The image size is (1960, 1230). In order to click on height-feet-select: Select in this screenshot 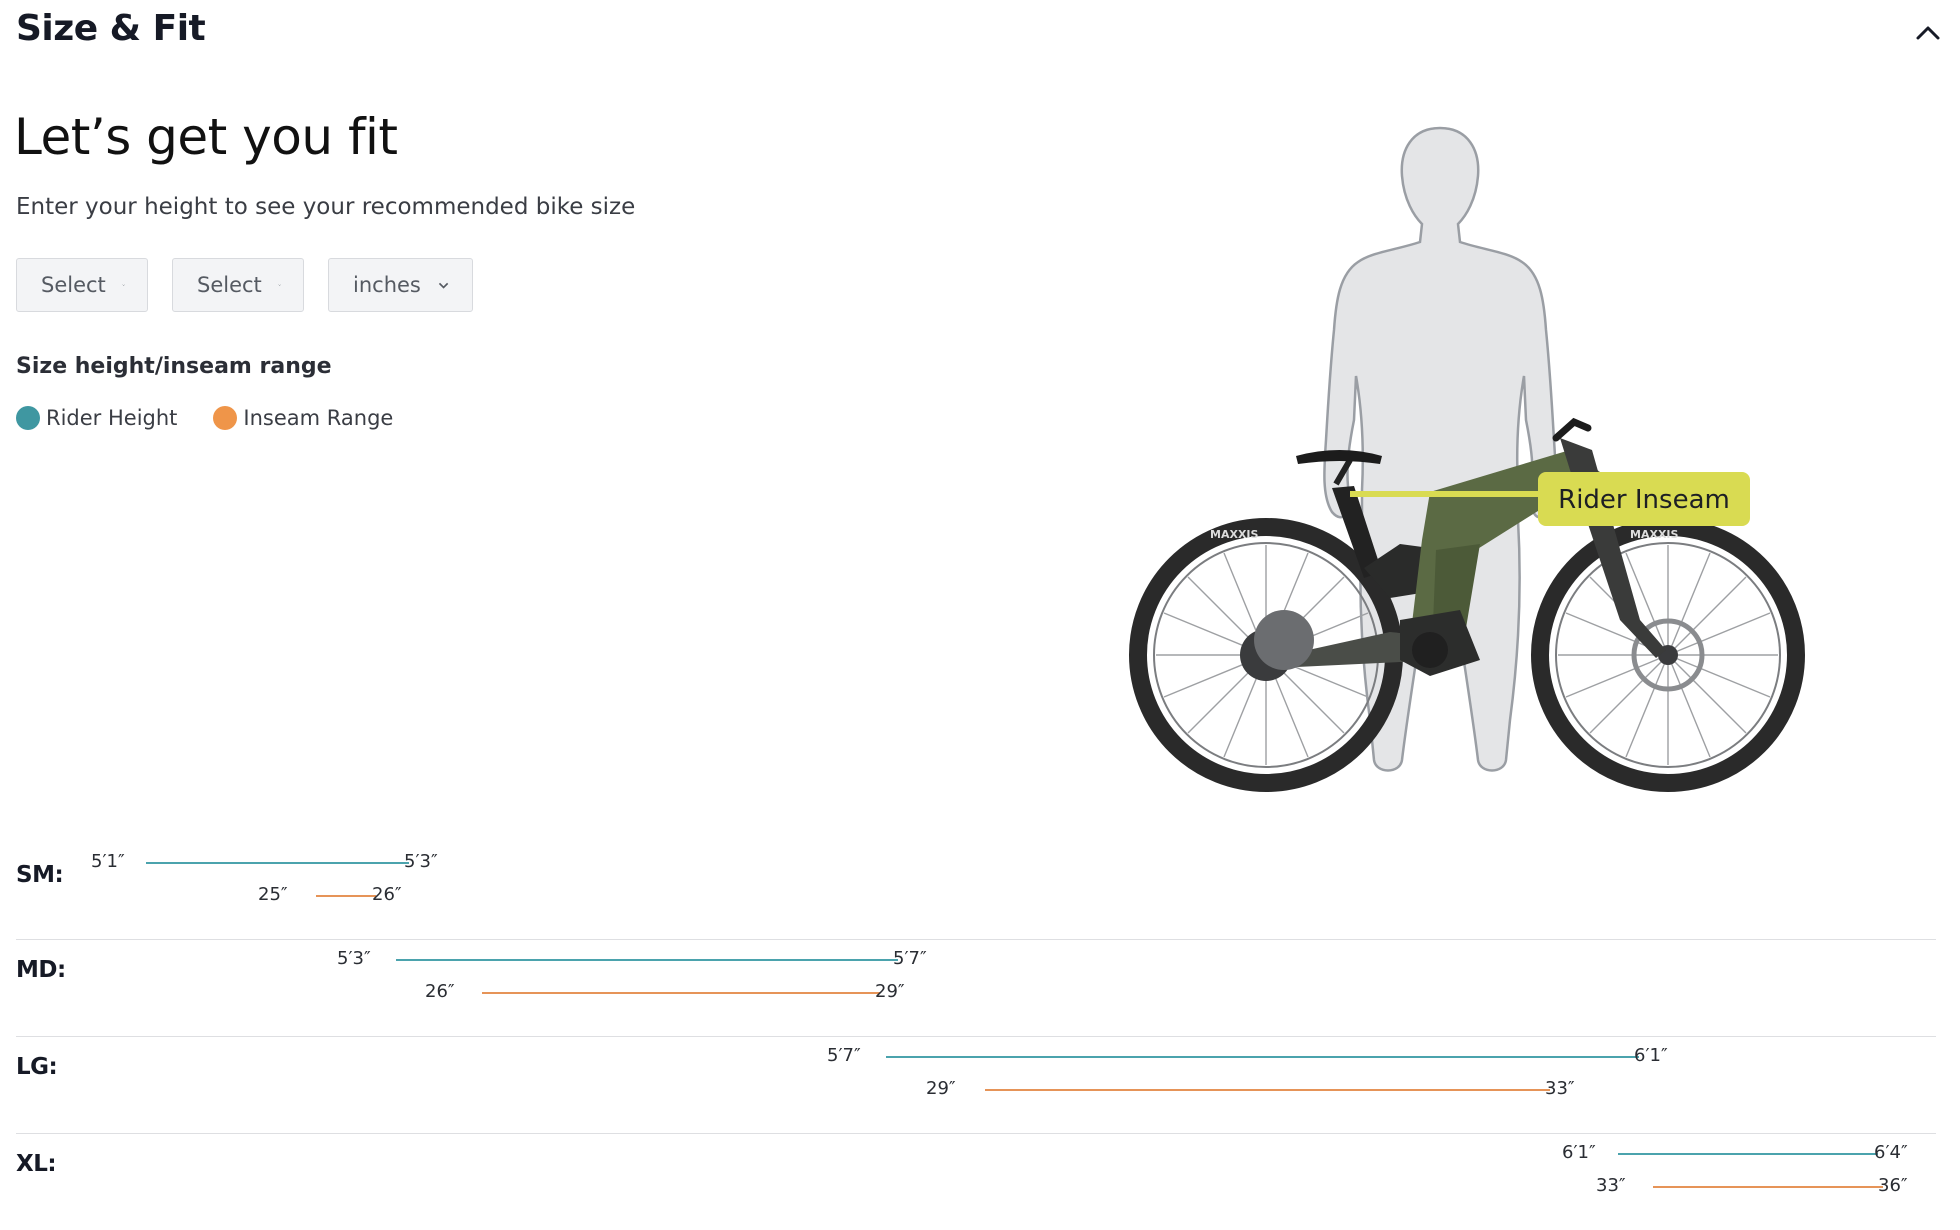, I will do `click(82, 285)`.